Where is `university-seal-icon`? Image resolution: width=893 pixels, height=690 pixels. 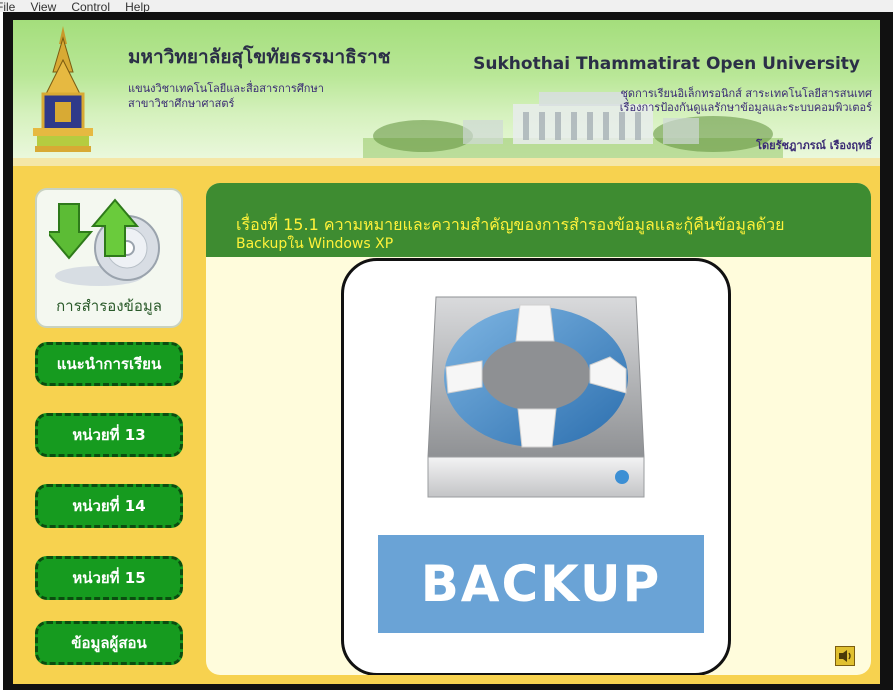
university-seal-icon is located at coordinates (63, 89).